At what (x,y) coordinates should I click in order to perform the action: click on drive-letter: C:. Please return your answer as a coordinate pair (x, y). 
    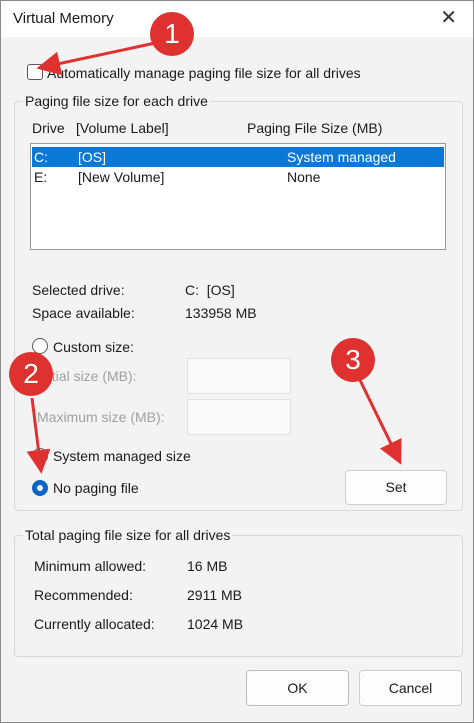
    Looking at the image, I should click on (41, 157).